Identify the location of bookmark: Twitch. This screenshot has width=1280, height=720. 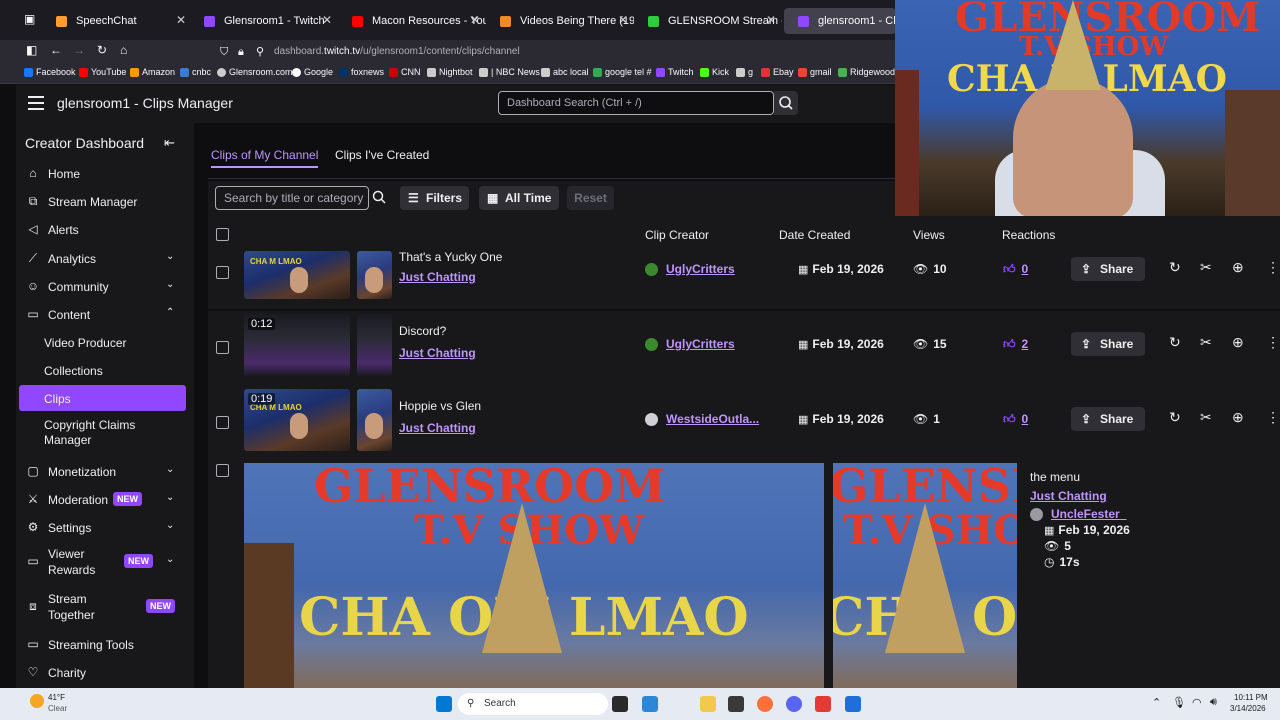
(675, 72).